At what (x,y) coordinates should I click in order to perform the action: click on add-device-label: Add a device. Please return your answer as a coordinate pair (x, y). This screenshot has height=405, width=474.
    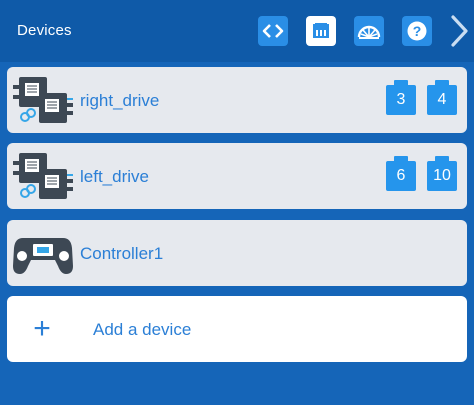
    Looking at the image, I should click on (142, 329).